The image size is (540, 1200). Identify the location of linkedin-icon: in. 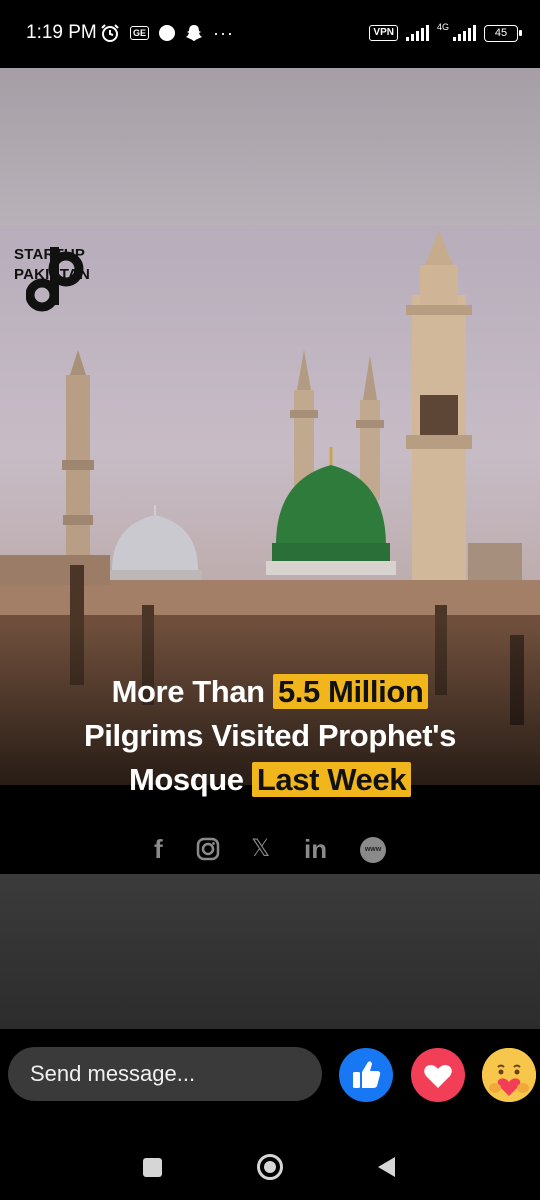
(316, 849).